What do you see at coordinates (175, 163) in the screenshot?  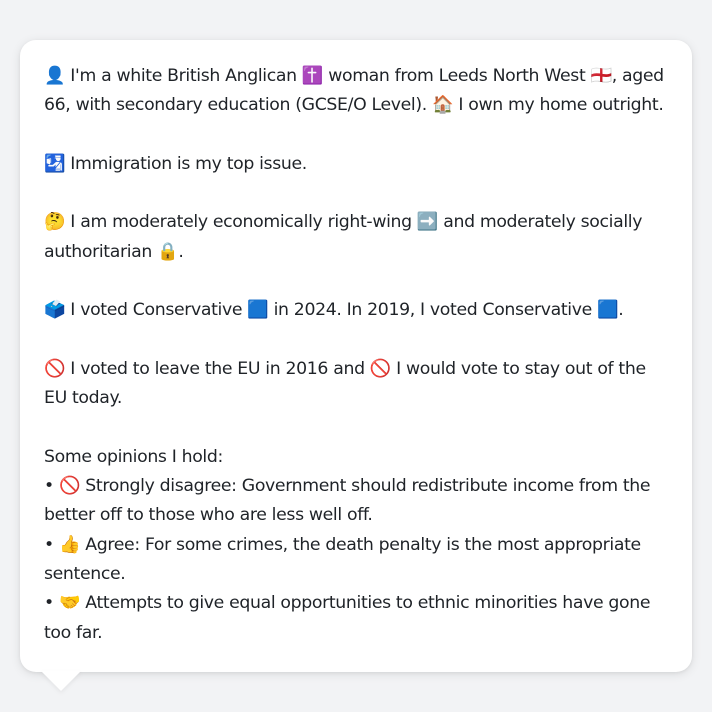 I see `top-issue-text: 🛂 Immigration is my top issue.` at bounding box center [175, 163].